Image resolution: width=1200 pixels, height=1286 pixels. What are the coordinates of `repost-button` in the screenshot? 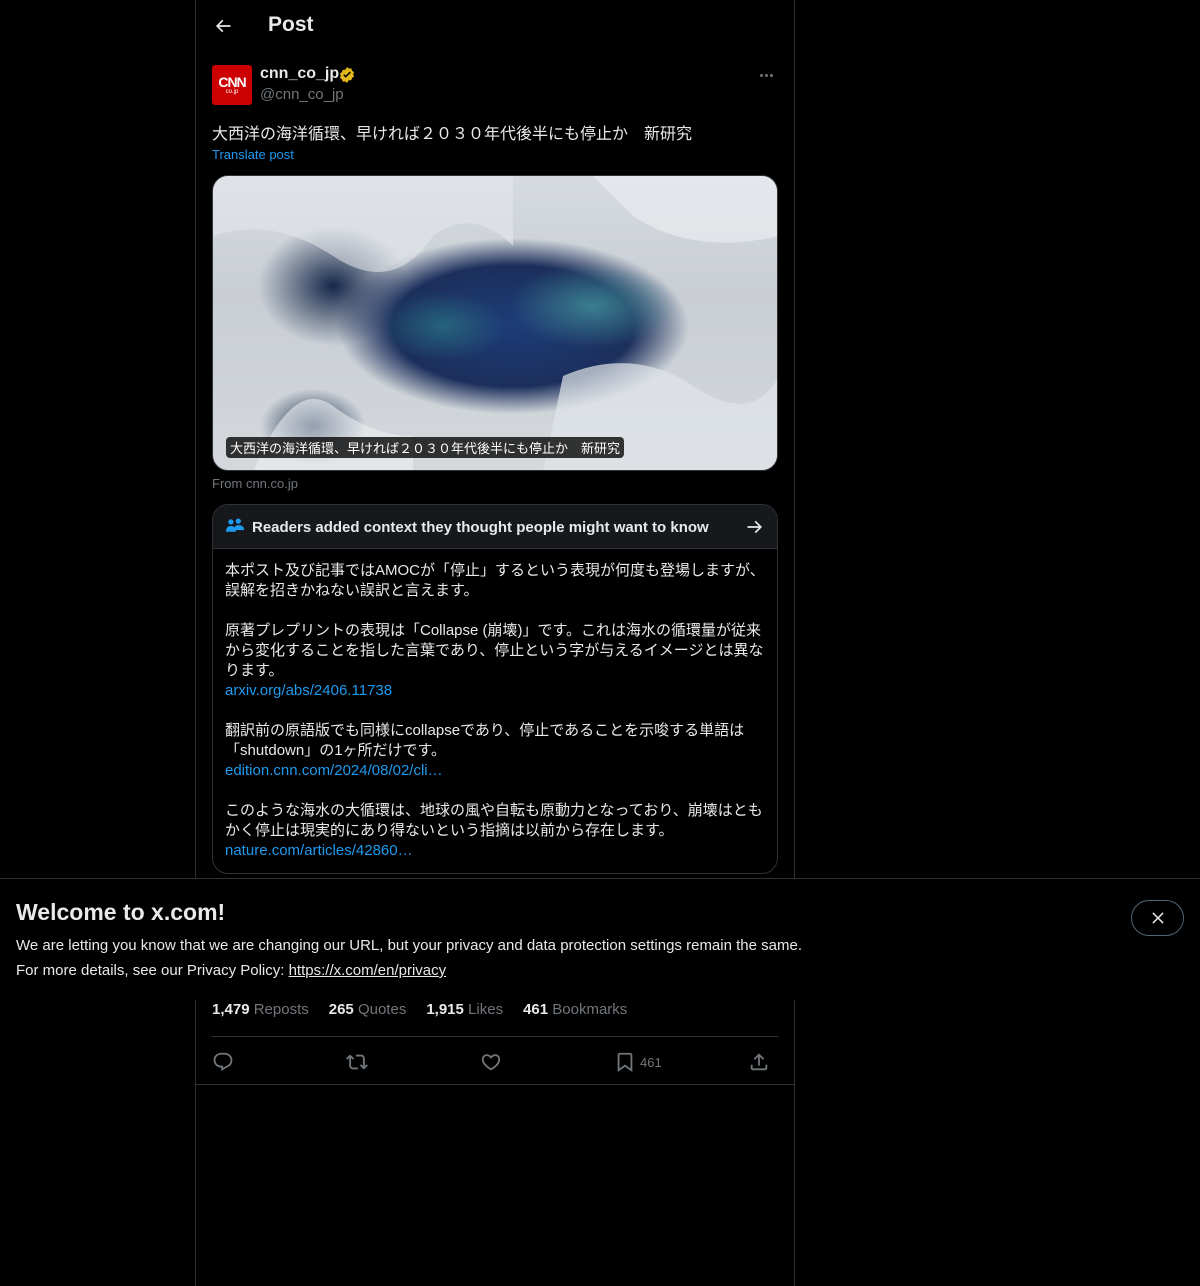 It's located at (357, 1062).